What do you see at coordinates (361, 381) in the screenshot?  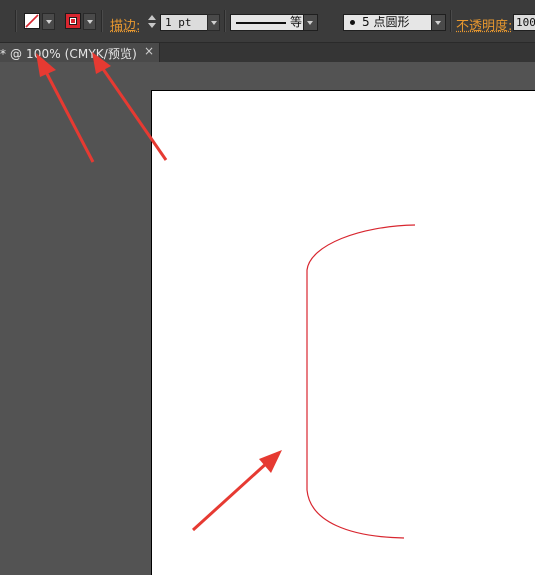 I see `selected-path` at bounding box center [361, 381].